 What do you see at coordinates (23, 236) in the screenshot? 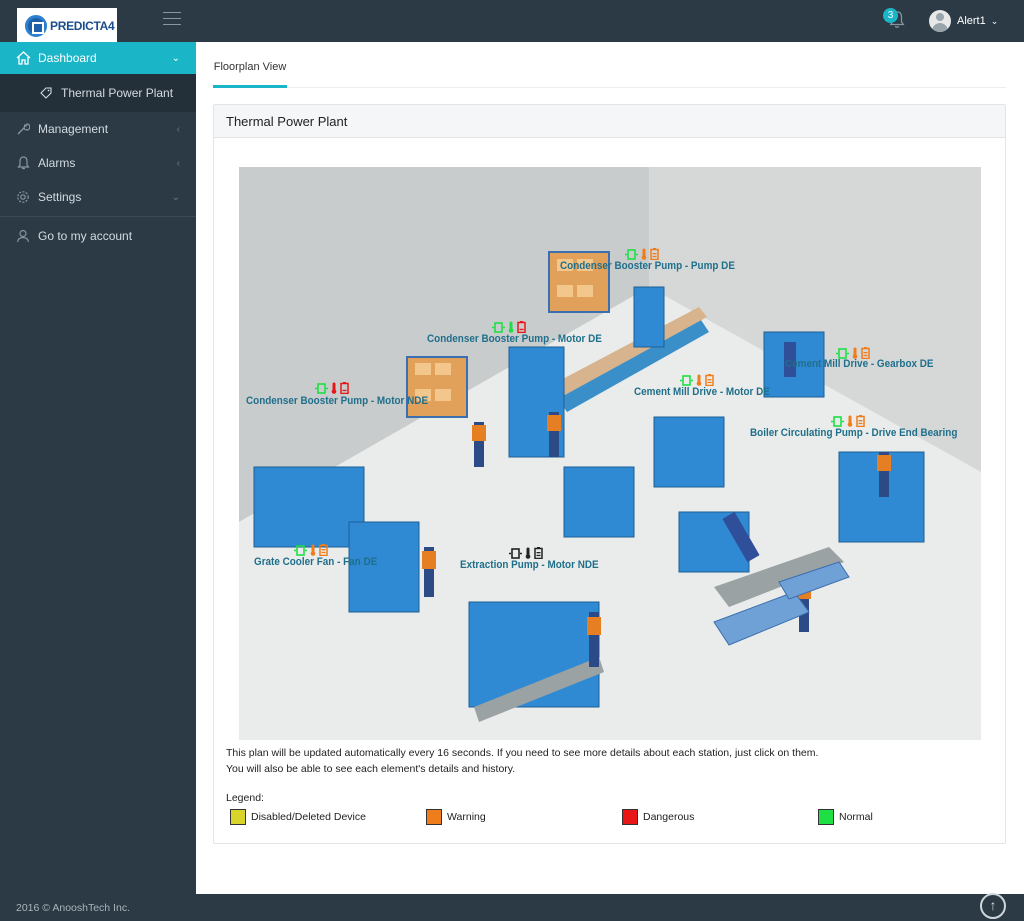
I see `user-icon` at bounding box center [23, 236].